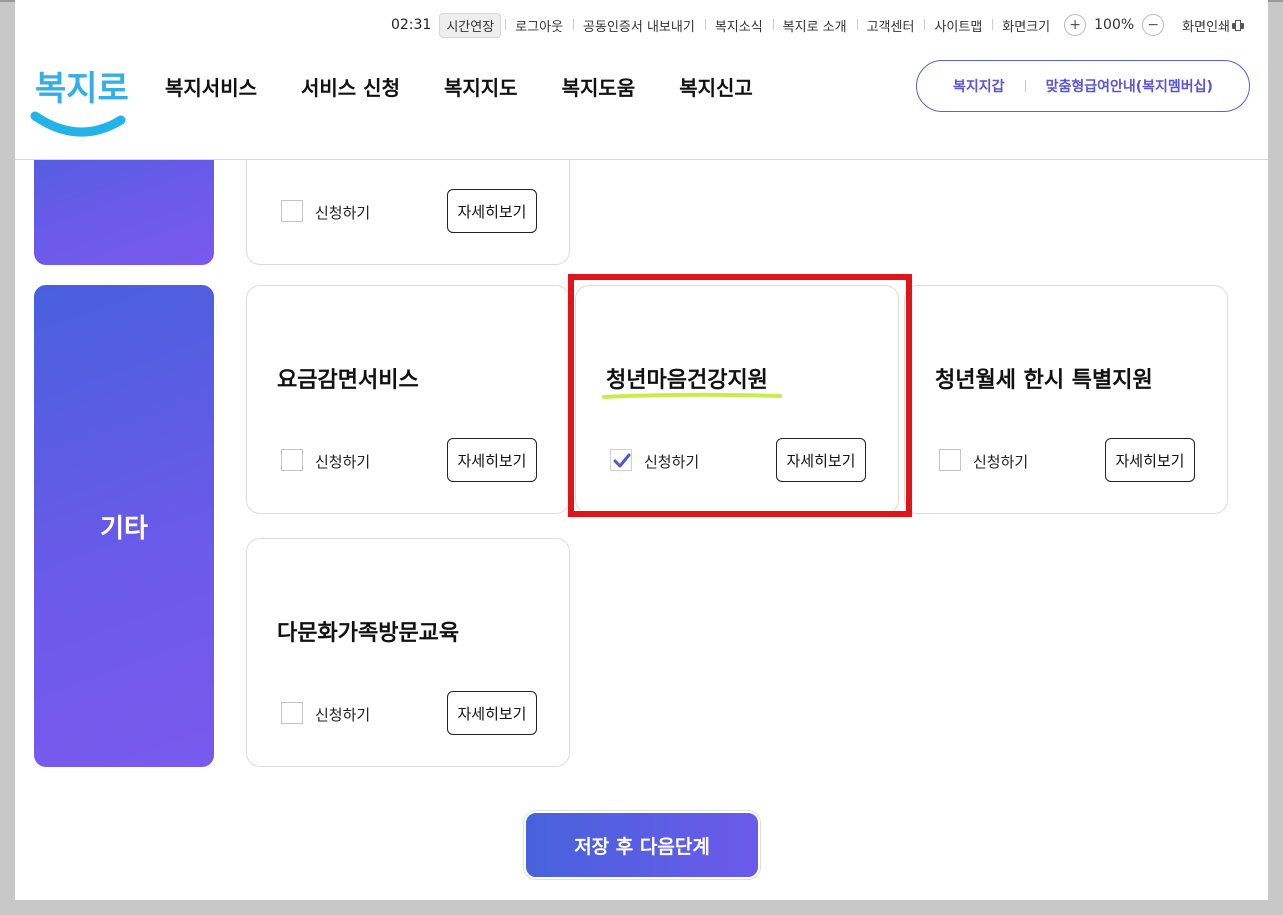 This screenshot has height=915, width=1283. What do you see at coordinates (890, 25) in the screenshot?
I see `customer-center-link: 고객센터` at bounding box center [890, 25].